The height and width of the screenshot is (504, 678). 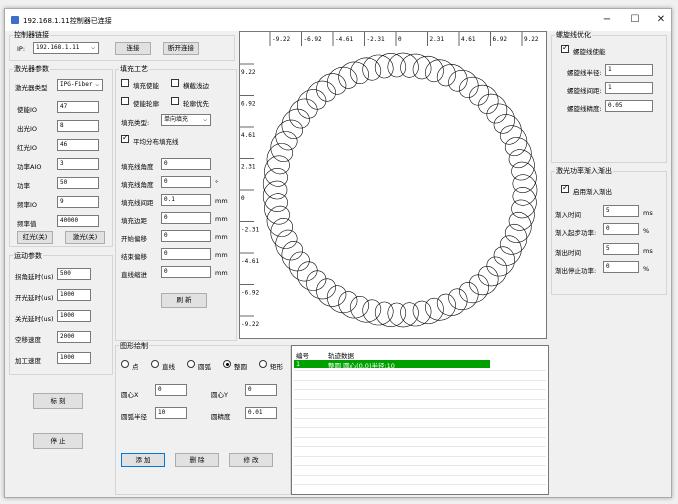 I want to click on red-light-toggle-button: 红光(关), so click(x=35, y=237).